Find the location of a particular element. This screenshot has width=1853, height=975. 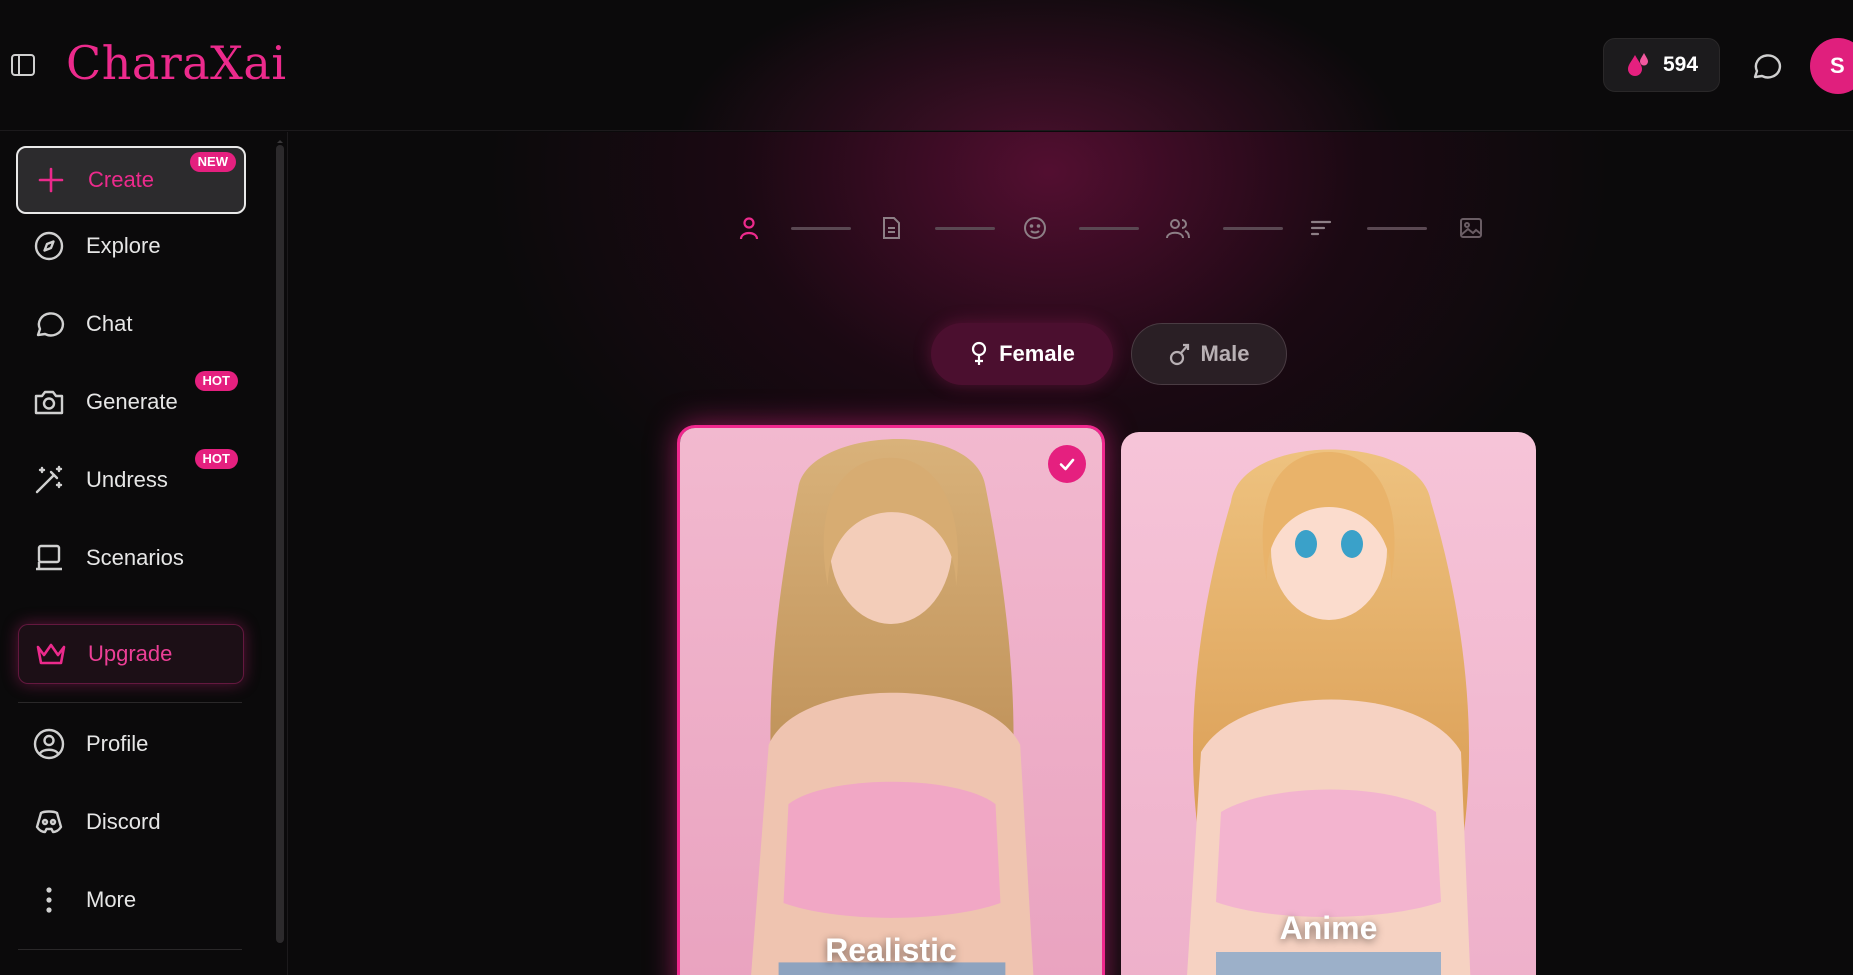

compass-icon is located at coordinates (49, 246).